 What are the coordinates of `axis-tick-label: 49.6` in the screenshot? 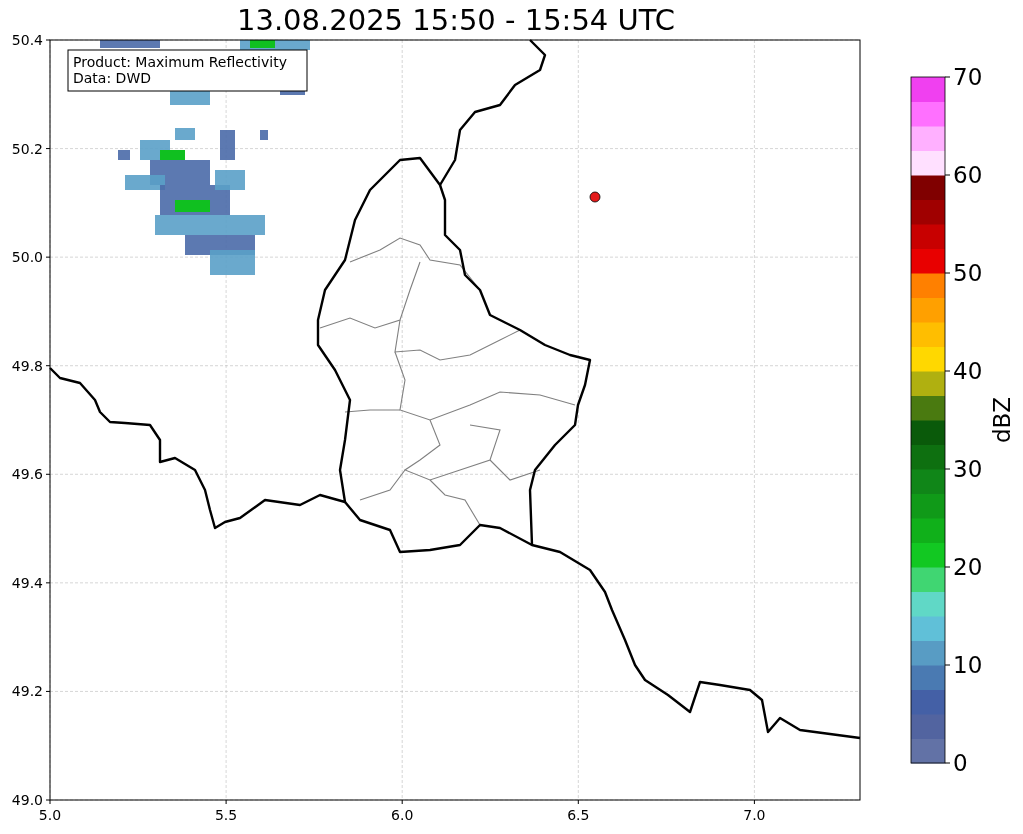 It's located at (27, 474).